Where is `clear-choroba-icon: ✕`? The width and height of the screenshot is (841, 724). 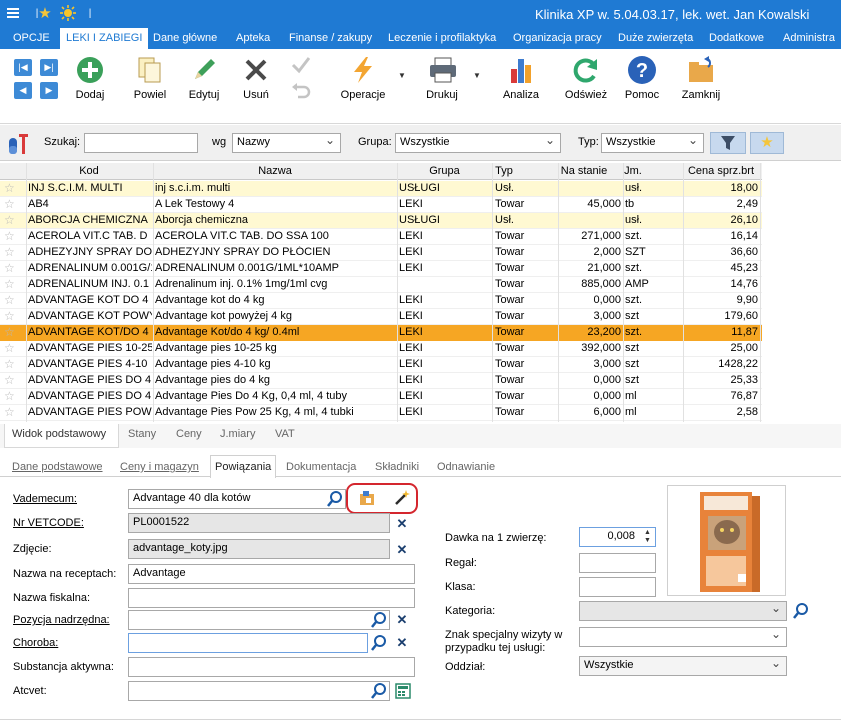
clear-choroba-icon: ✕ is located at coordinates (402, 642).